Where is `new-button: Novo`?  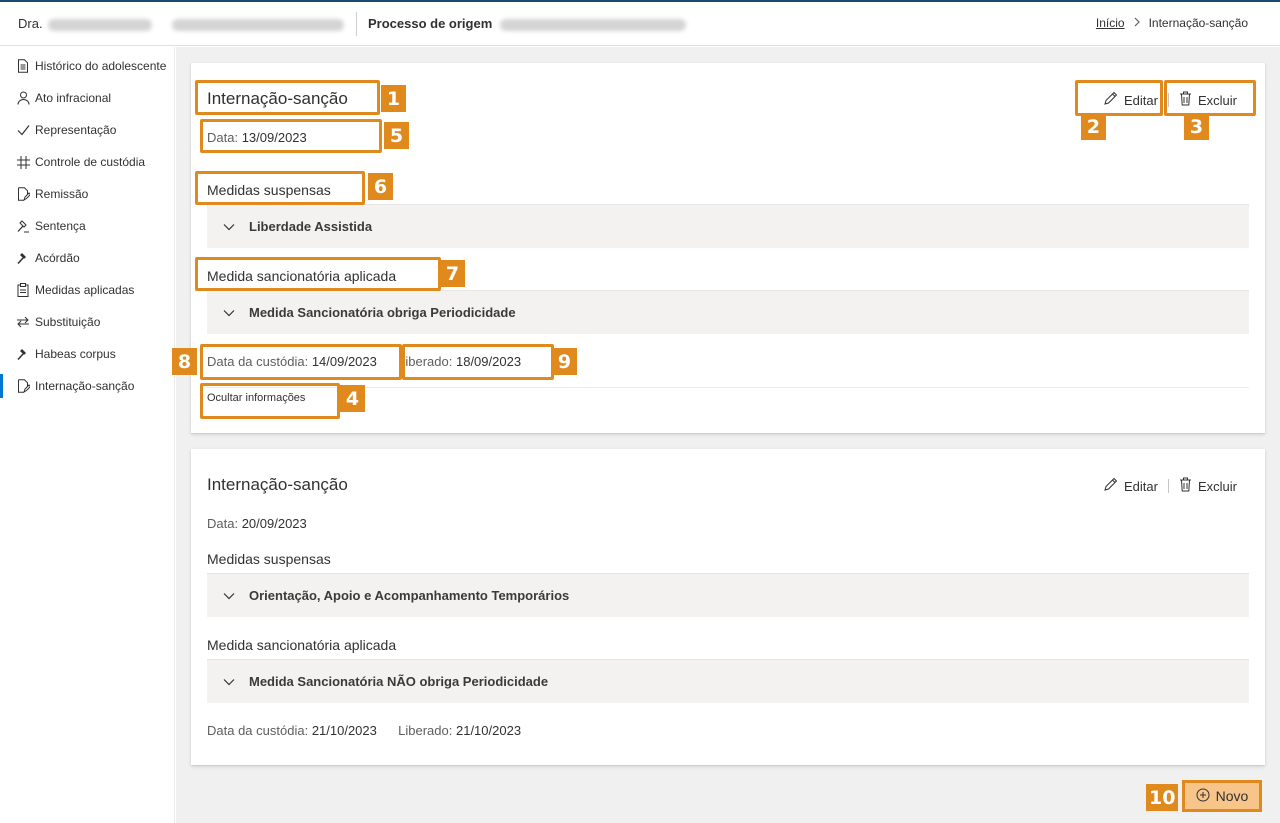 new-button: Novo is located at coordinates (1222, 796).